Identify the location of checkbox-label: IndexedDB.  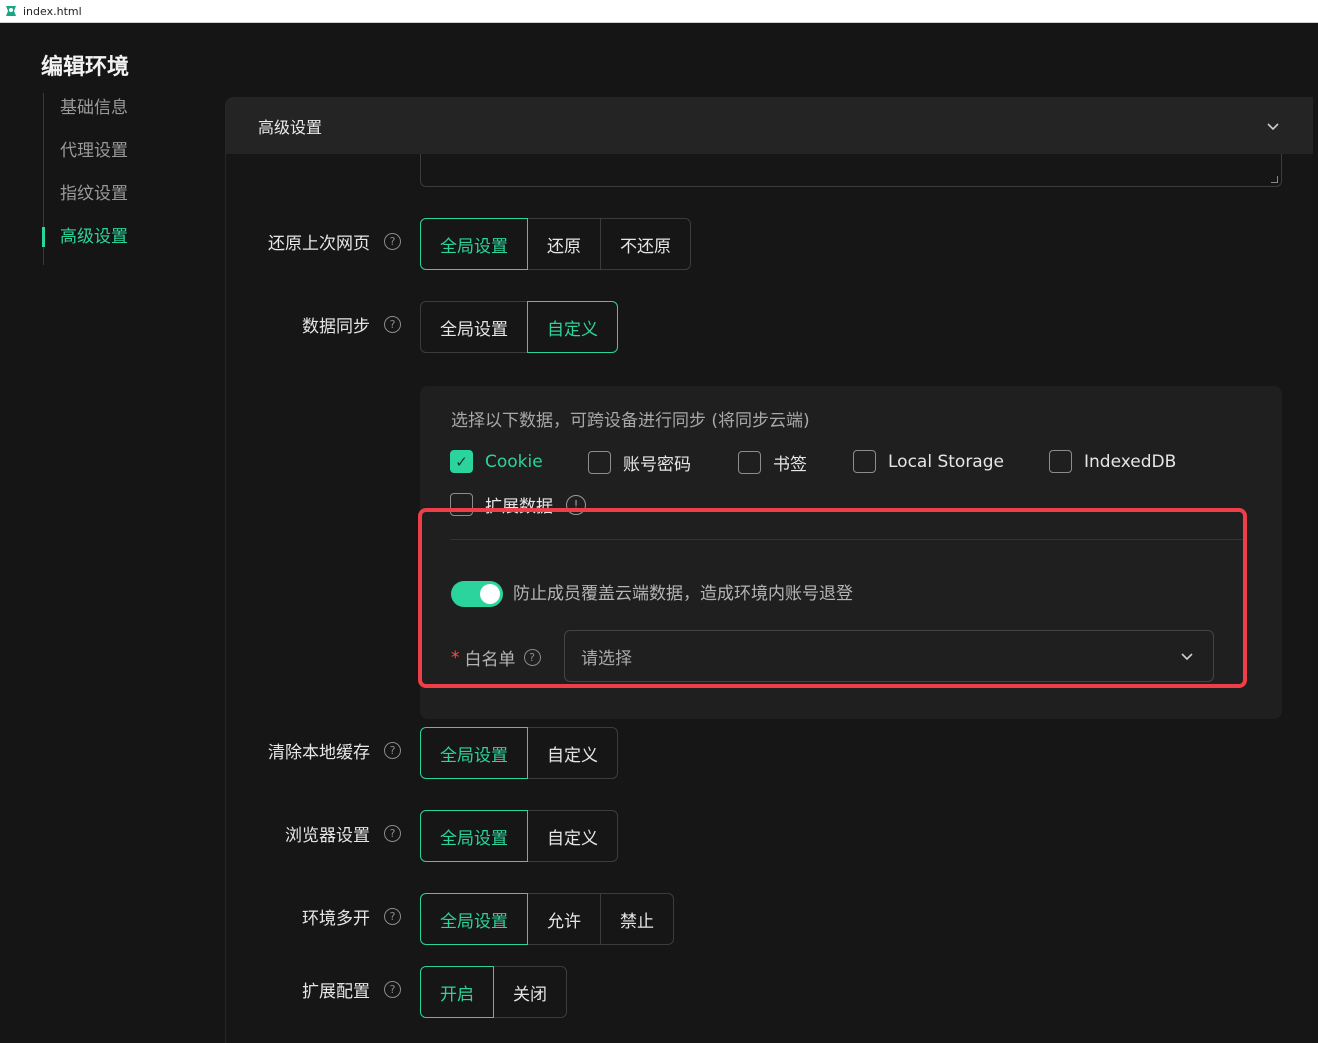
(1130, 461).